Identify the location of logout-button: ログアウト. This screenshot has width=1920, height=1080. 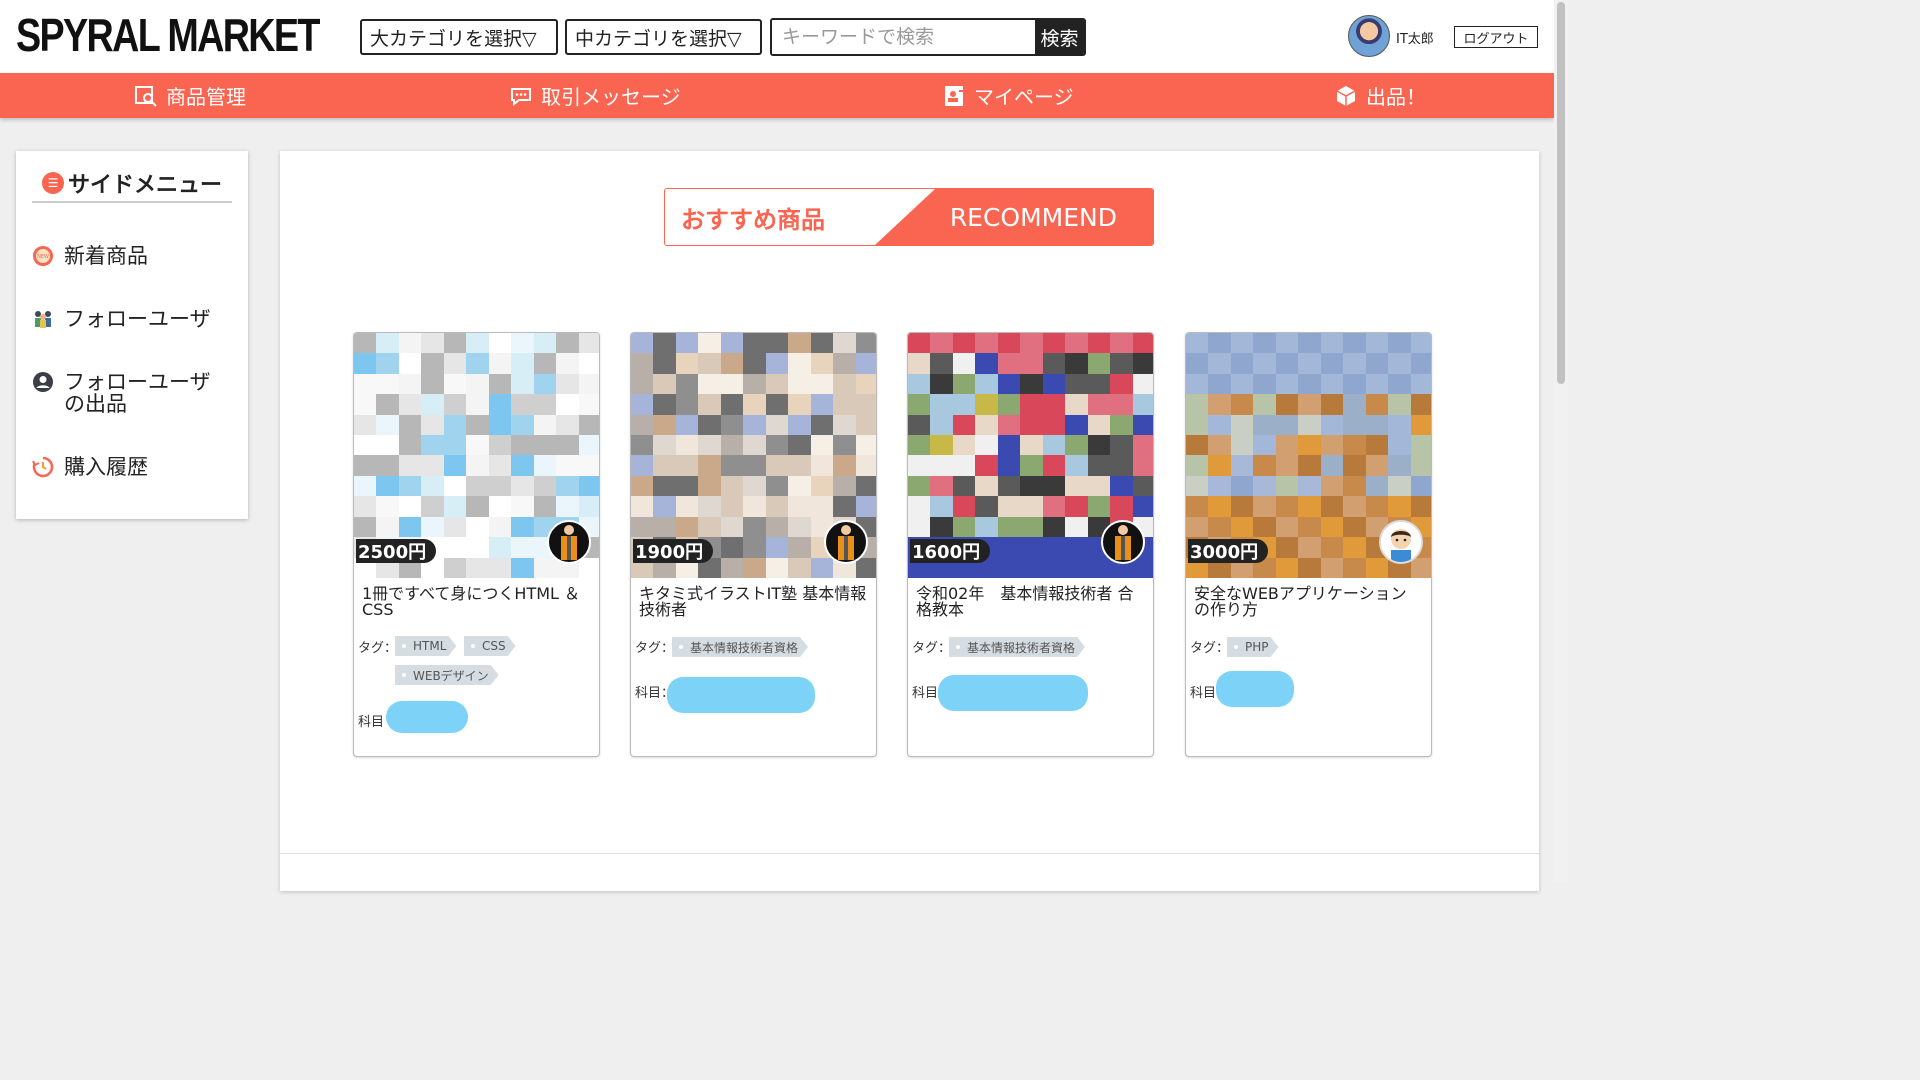
(1496, 37).